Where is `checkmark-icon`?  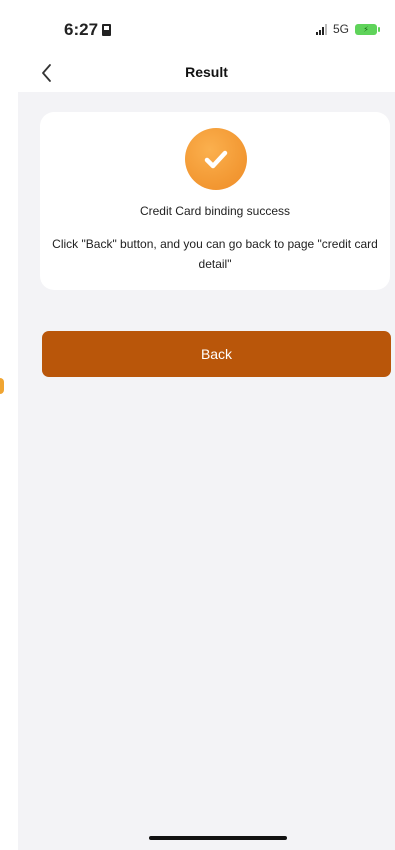 checkmark-icon is located at coordinates (216, 159).